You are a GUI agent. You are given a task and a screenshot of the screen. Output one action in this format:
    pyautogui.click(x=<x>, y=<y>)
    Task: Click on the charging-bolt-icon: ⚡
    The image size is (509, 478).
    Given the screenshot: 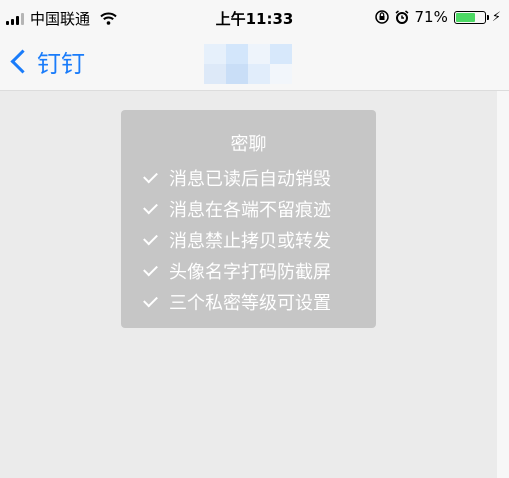 What is the action you would take?
    pyautogui.click(x=496, y=17)
    